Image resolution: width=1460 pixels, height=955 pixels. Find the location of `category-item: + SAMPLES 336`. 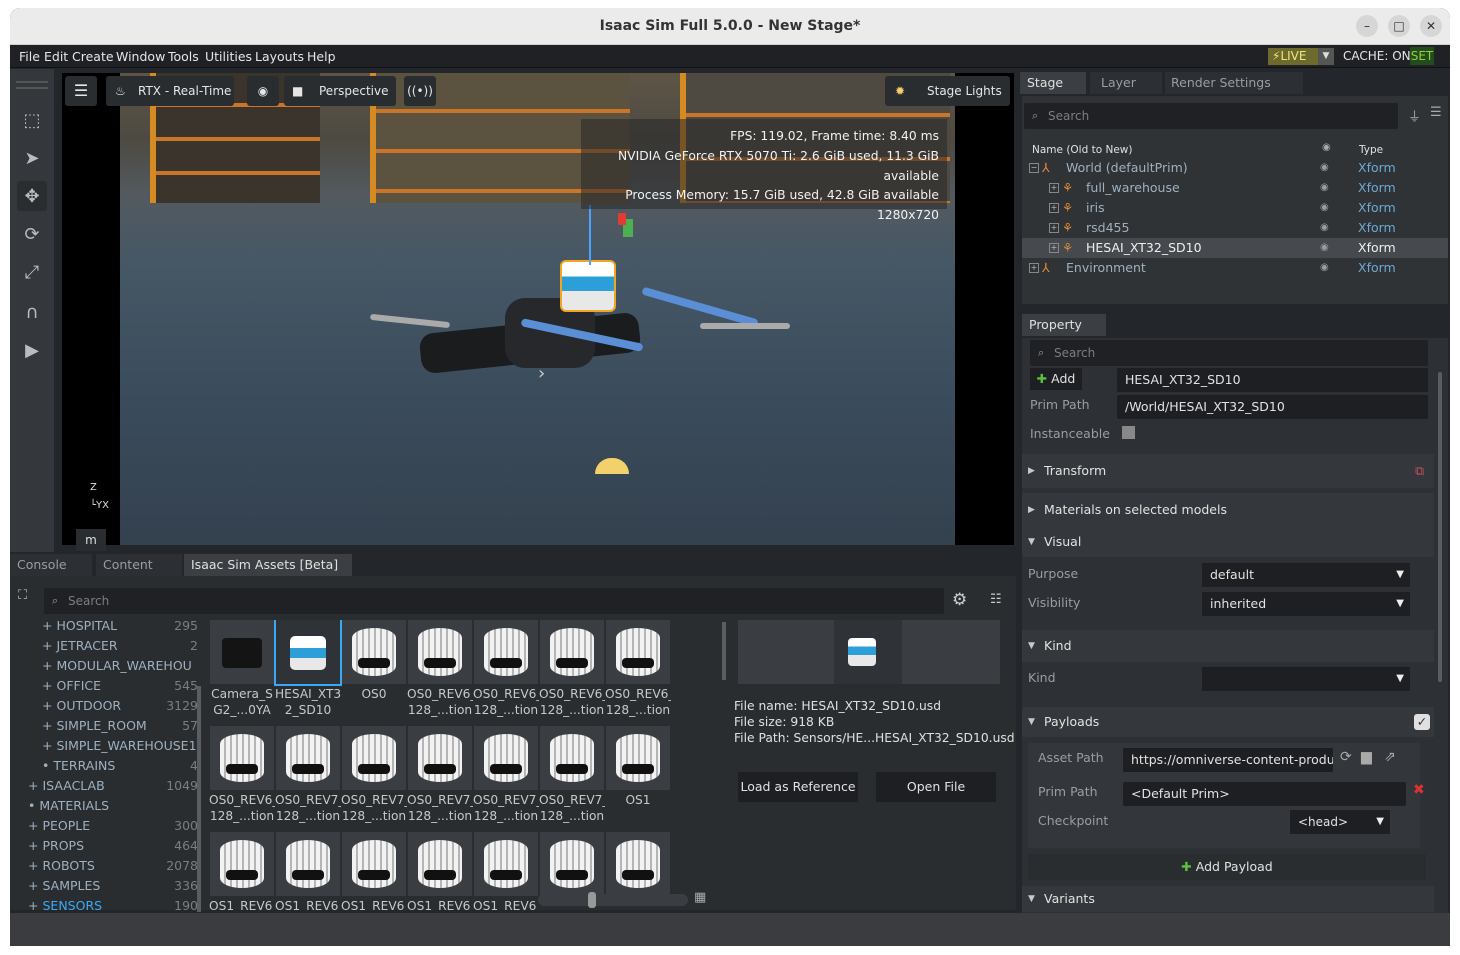

category-item: + SAMPLES 336 is located at coordinates (113, 886).